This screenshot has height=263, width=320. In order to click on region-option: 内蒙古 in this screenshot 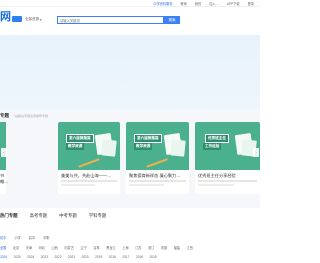, I will do `click(69, 247)`.